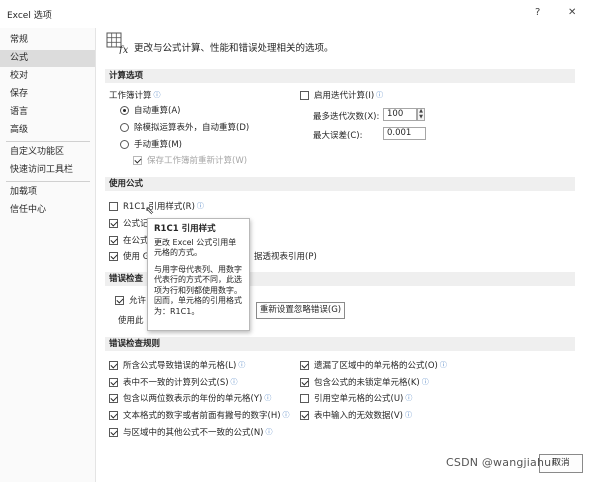  Describe the element at coordinates (29, 16) in the screenshot. I see `window-title: Excel 选项` at that location.